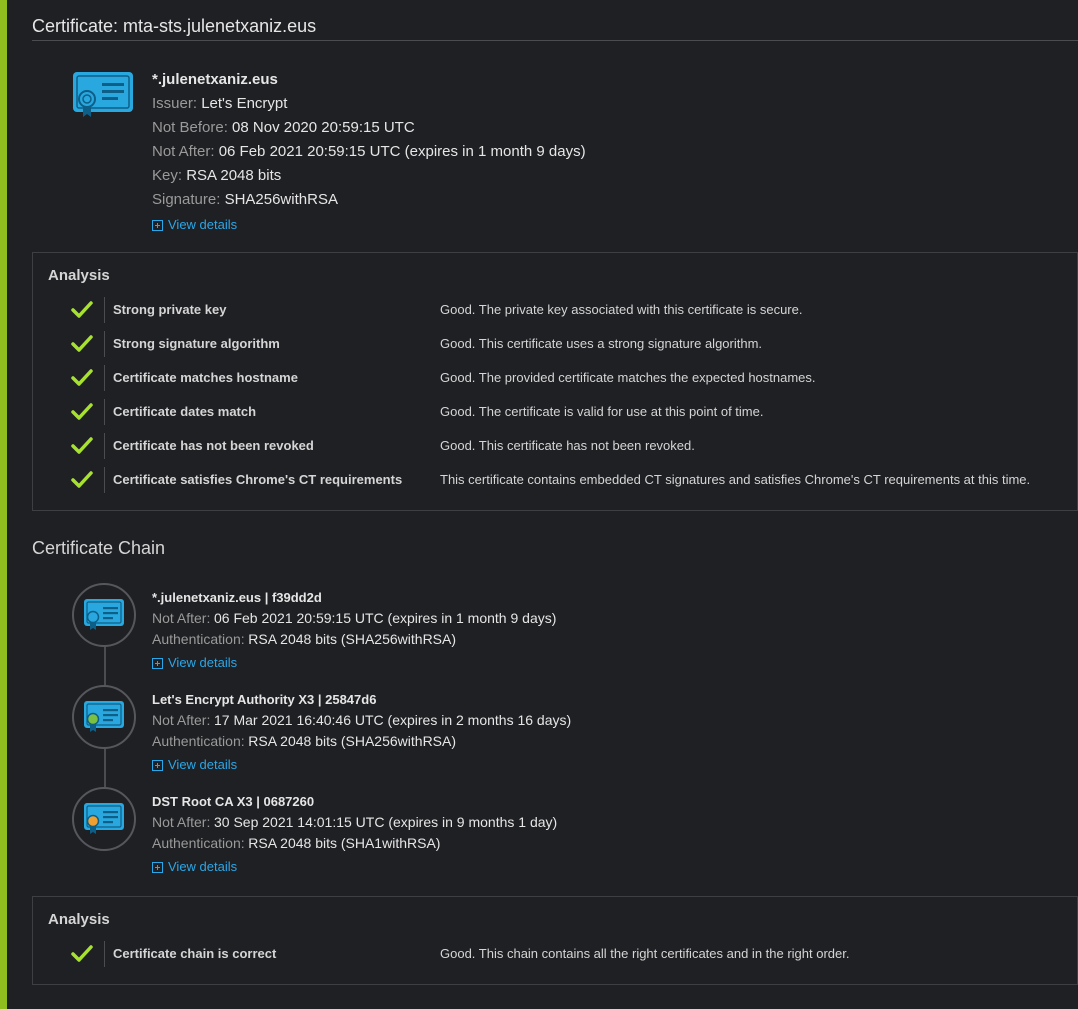 The width and height of the screenshot is (1078, 1009). Describe the element at coordinates (3, 504) in the screenshot. I see `accent-bar` at that location.